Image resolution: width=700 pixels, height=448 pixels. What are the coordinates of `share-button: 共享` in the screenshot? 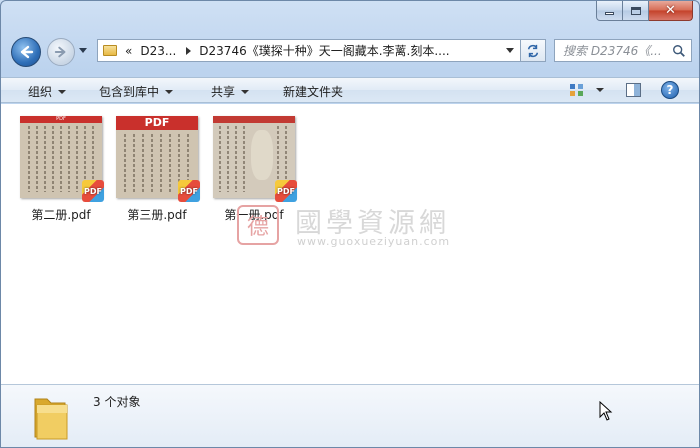 It's located at (230, 91).